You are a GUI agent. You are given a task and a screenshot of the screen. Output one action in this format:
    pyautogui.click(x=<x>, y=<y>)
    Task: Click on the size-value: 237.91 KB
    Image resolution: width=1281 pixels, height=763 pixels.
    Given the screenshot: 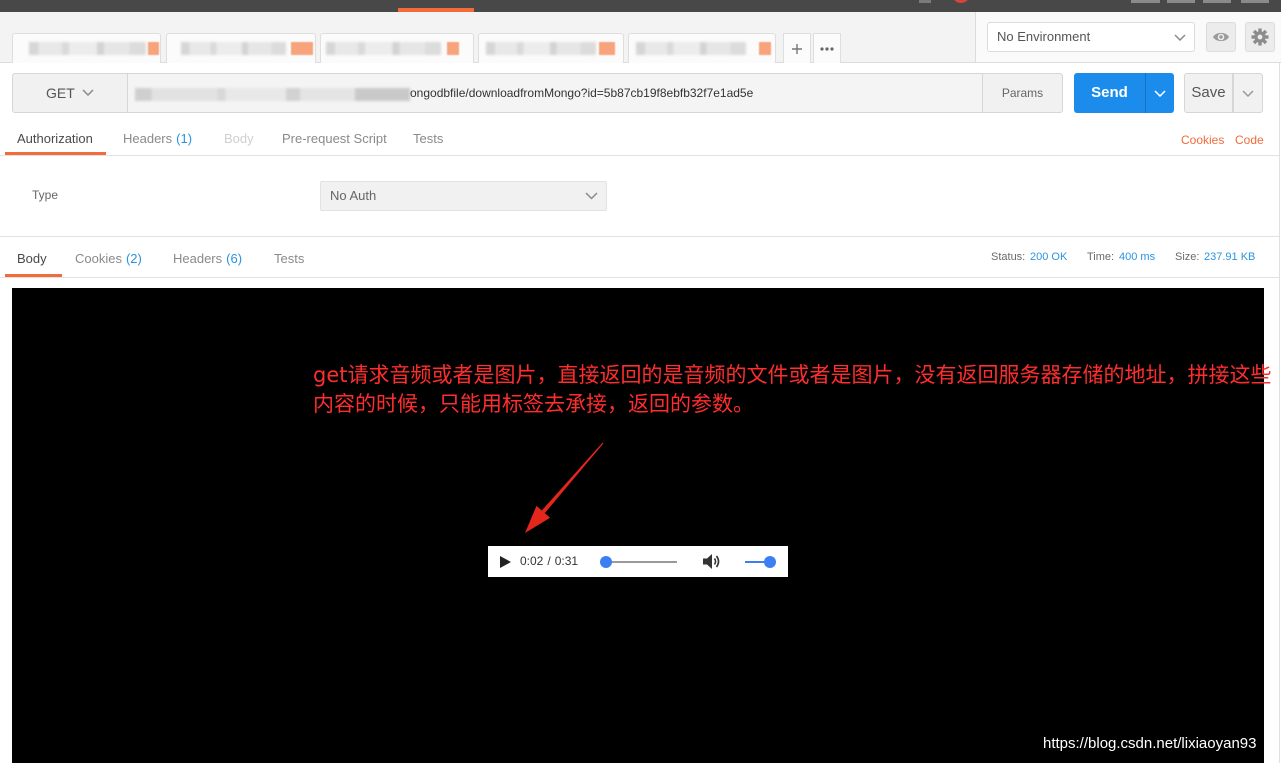 What is the action you would take?
    pyautogui.click(x=1229, y=257)
    